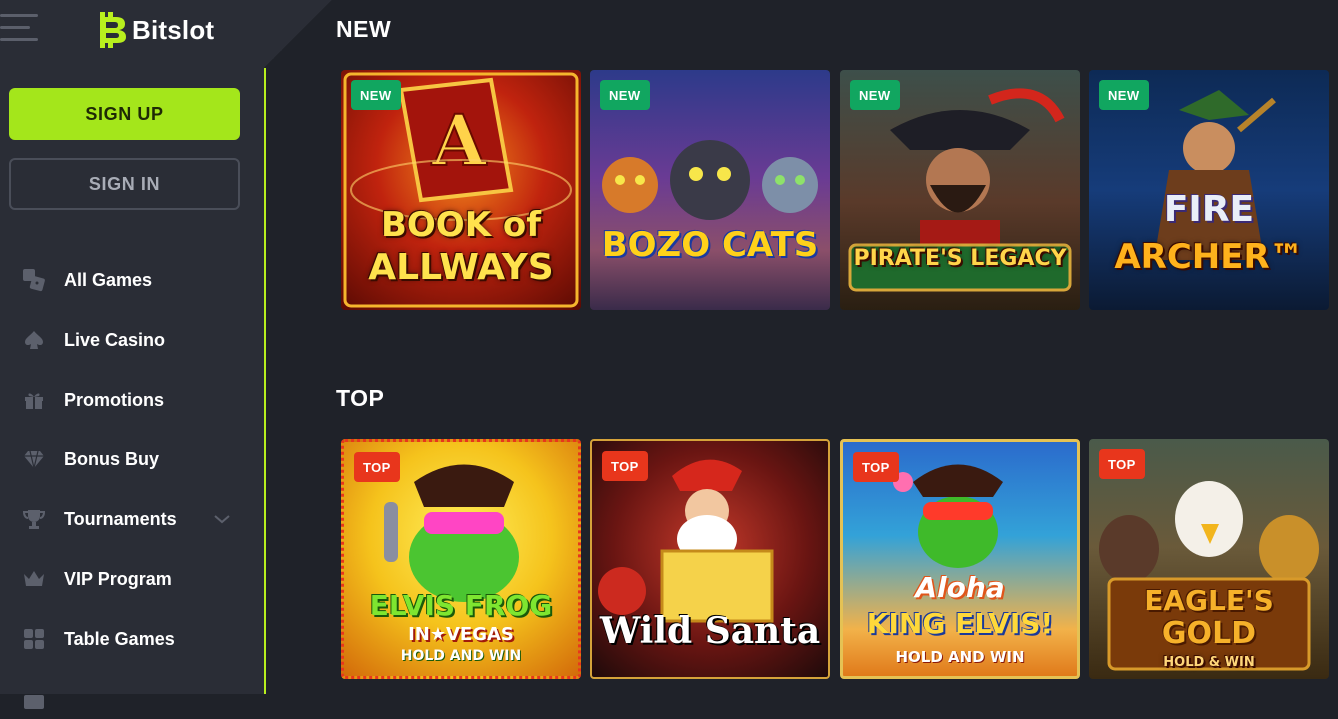 The height and width of the screenshot is (719, 1338). I want to click on game-title: Wild Santa, so click(710, 631).